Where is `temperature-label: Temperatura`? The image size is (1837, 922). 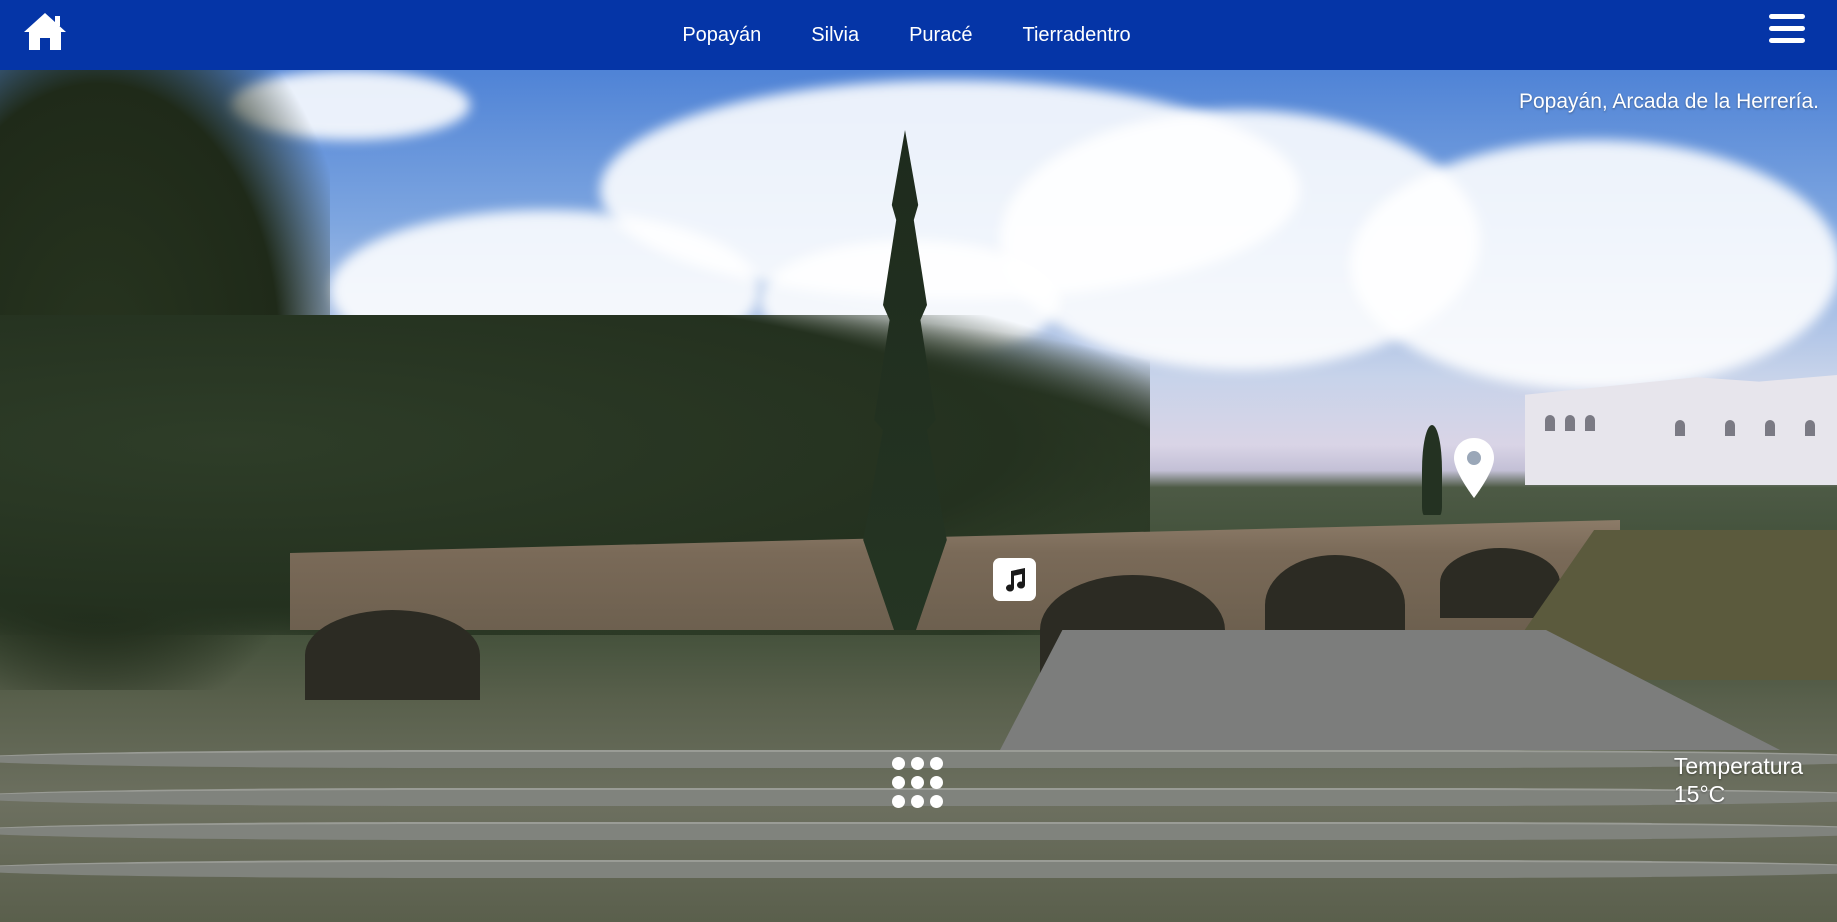 temperature-label: Temperatura is located at coordinates (1738, 766).